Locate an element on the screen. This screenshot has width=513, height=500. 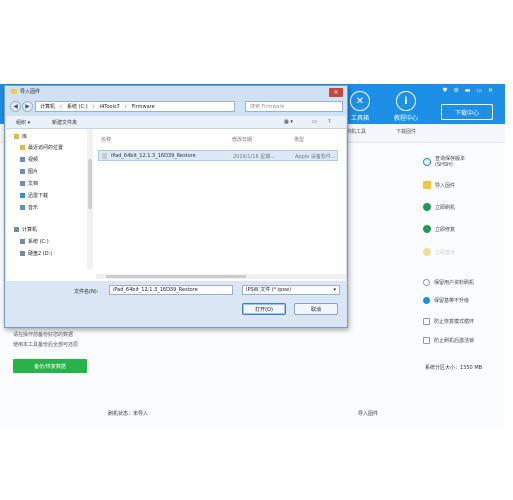
checkbox-anti-recovery is located at coordinates (426, 321).